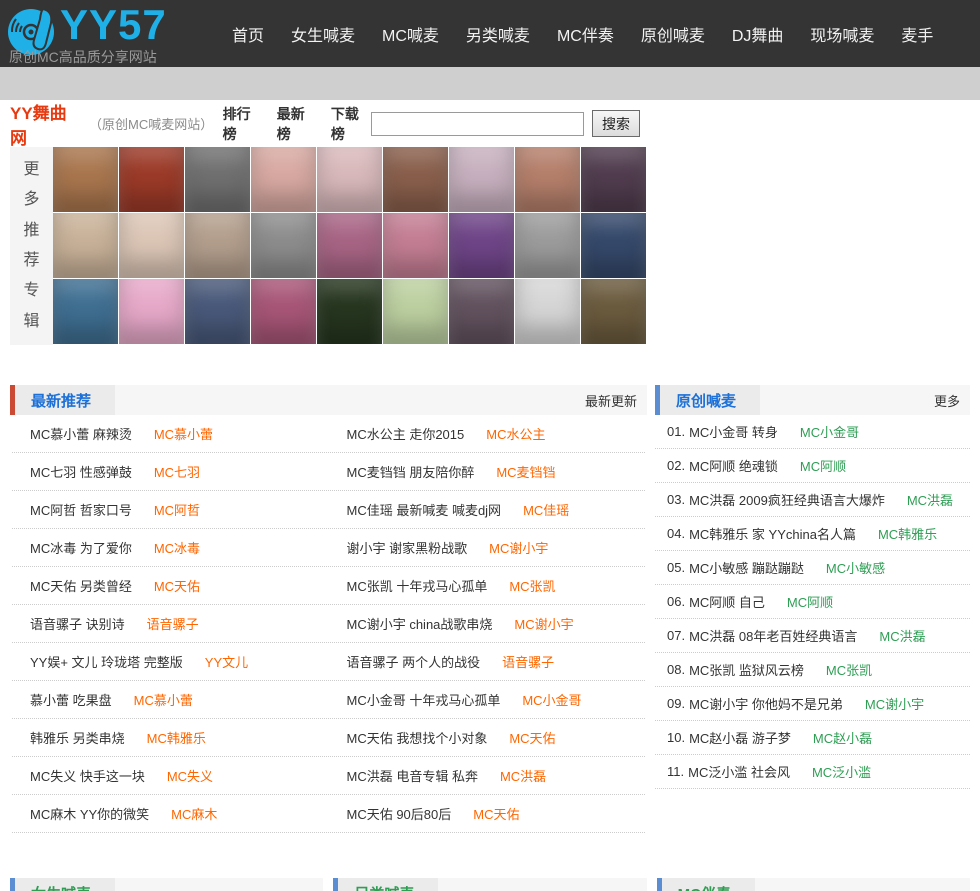  What do you see at coordinates (243, 124) in the screenshot?
I see `rank-link-排行榜: 排行榜` at bounding box center [243, 124].